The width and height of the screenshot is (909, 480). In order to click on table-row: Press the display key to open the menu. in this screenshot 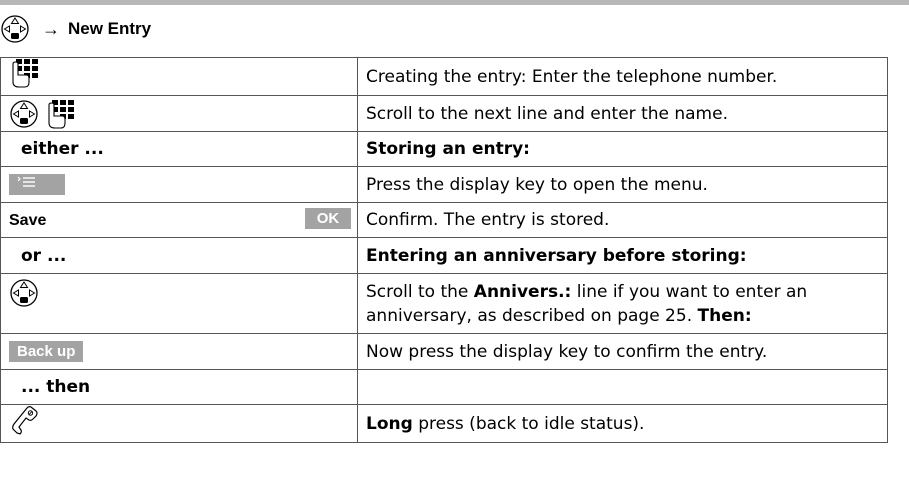, I will do `click(444, 184)`.